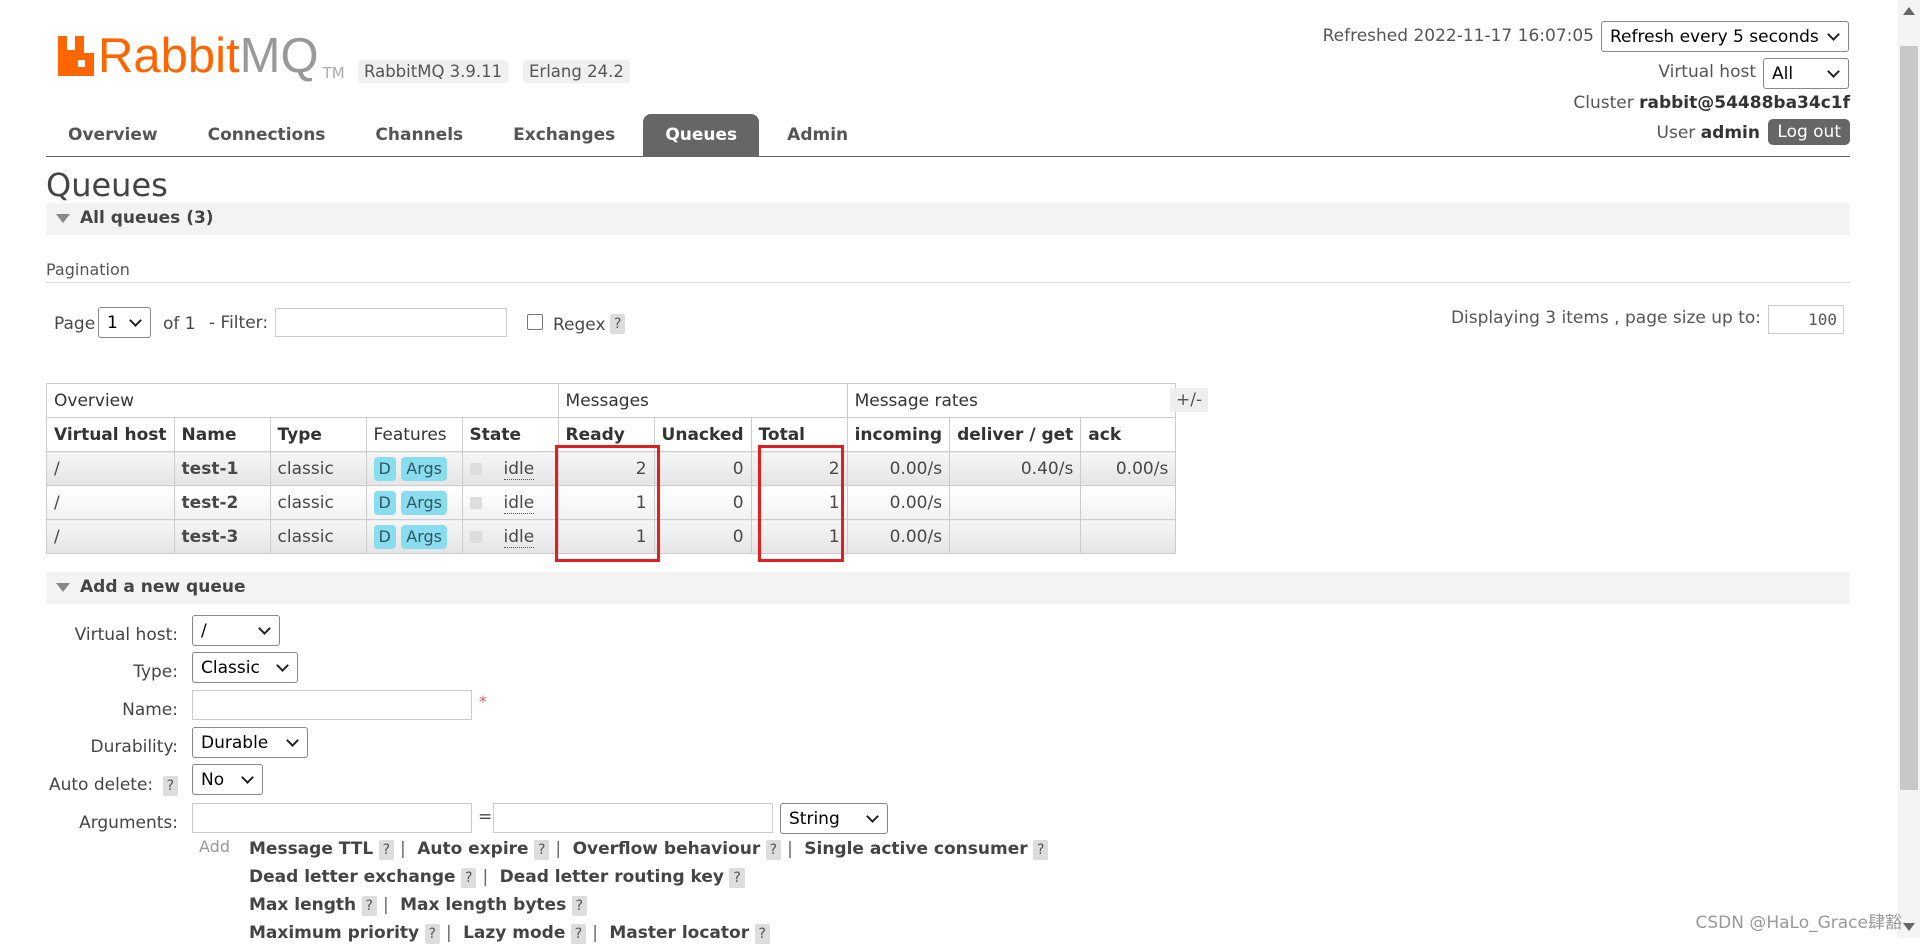  I want to click on tab-channels: Channels, so click(419, 135).